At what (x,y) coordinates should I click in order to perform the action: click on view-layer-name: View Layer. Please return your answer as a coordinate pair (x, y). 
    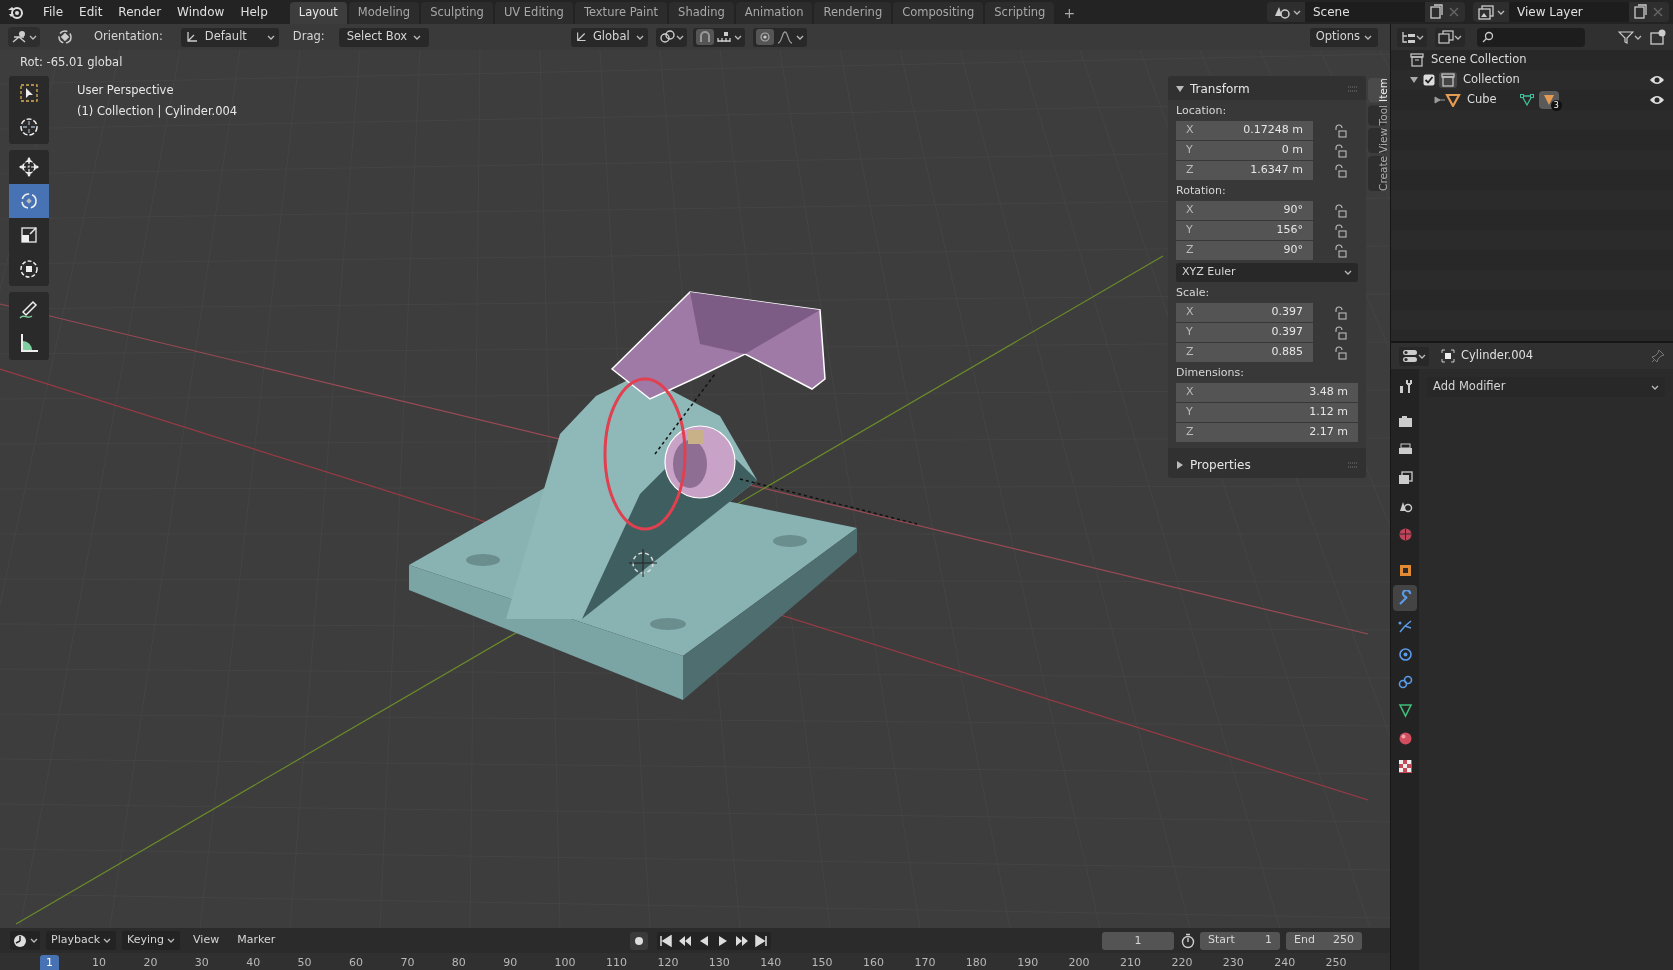
    Looking at the image, I should click on (1569, 12).